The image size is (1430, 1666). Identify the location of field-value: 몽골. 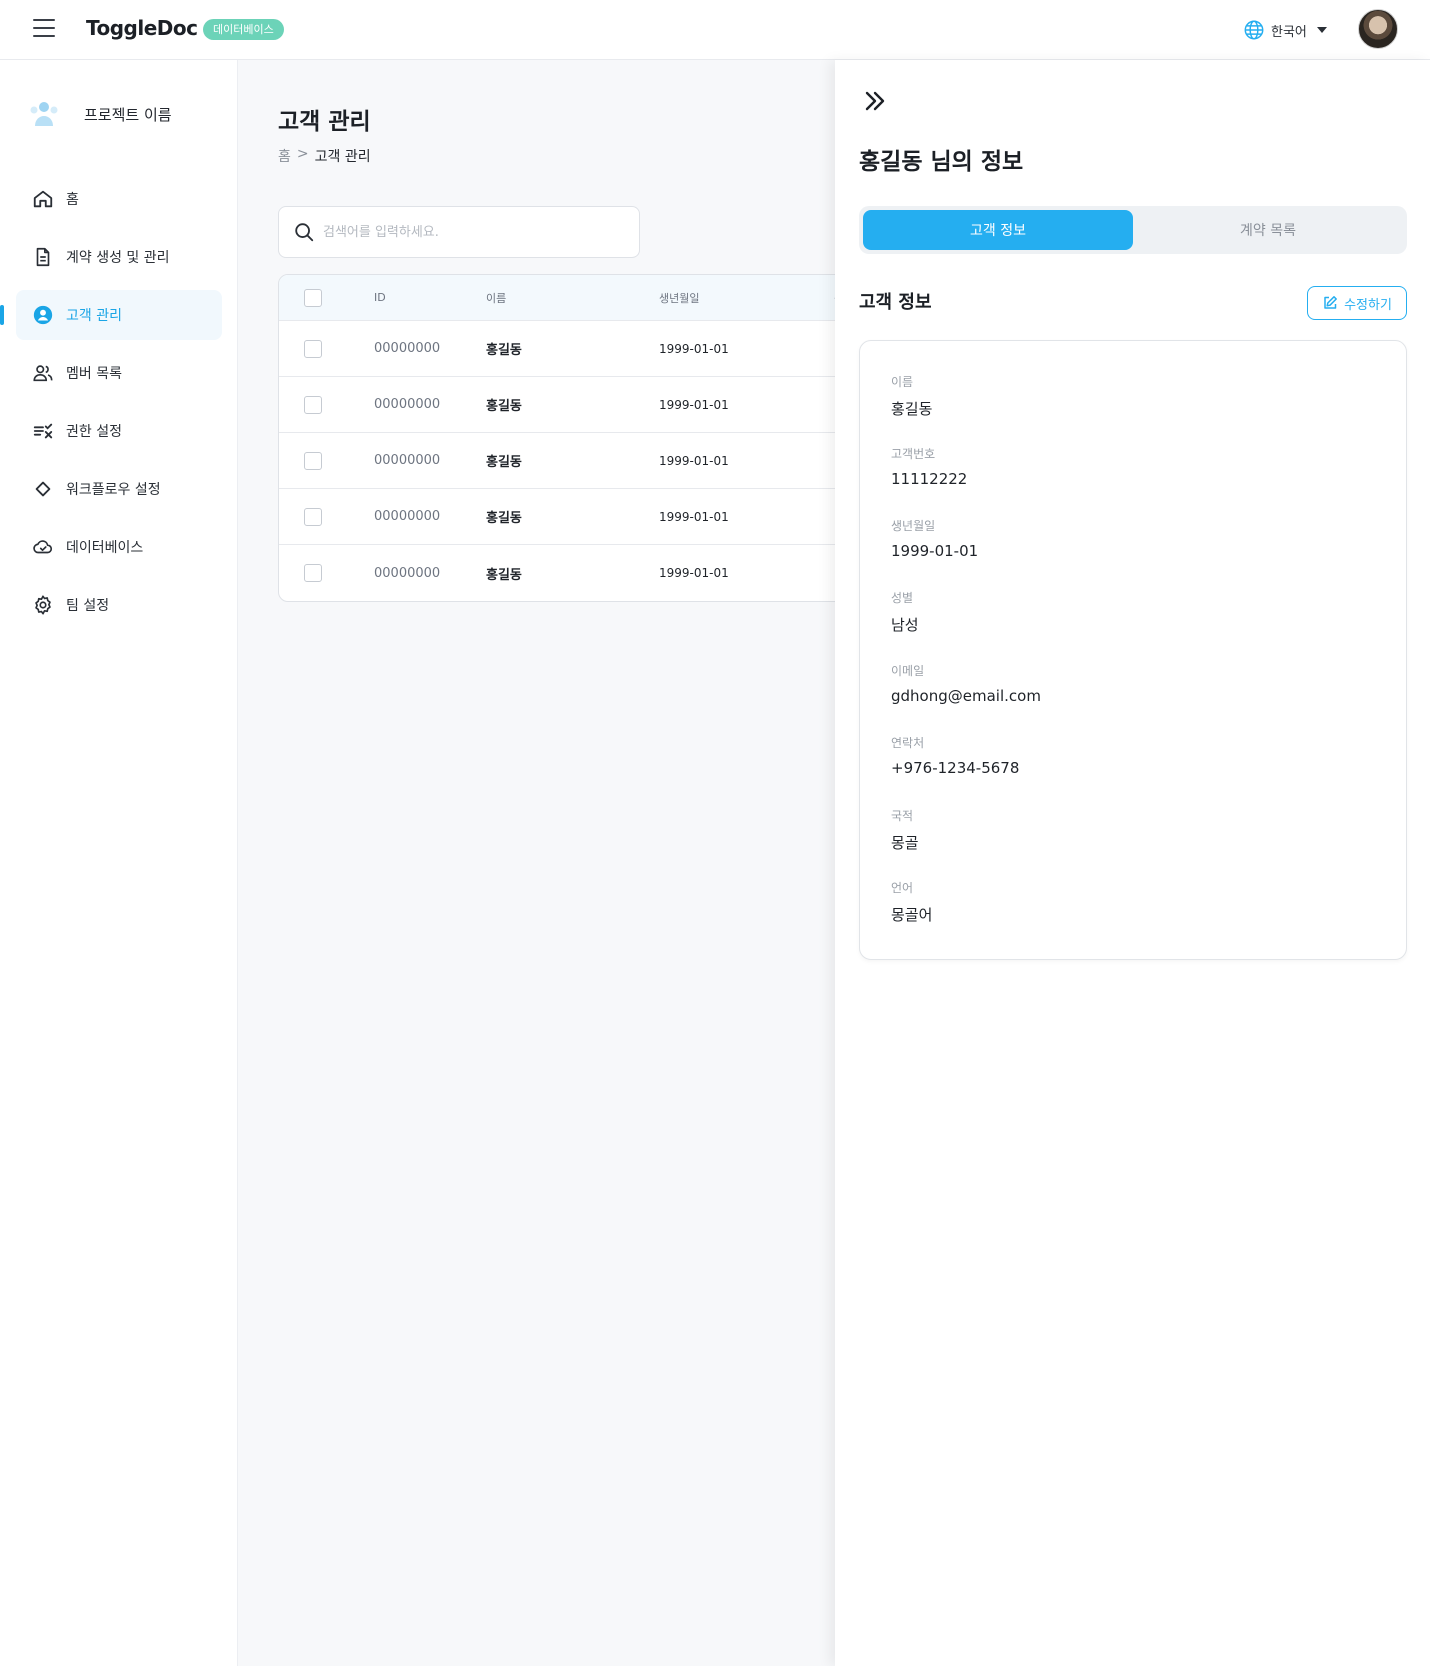
(905, 843).